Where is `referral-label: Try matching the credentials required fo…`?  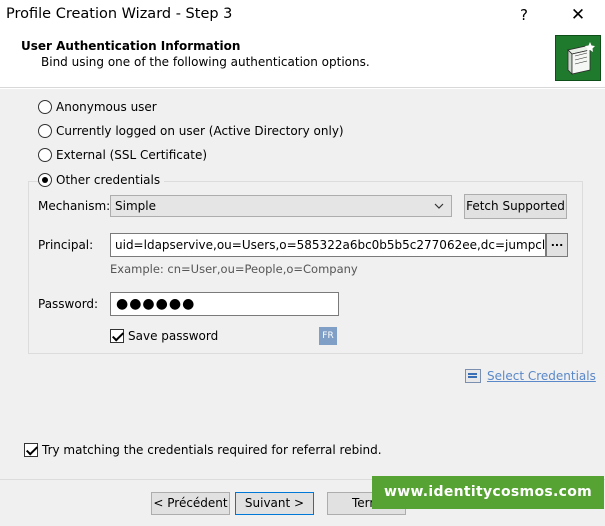
referral-label: Try matching the credentials required fo… is located at coordinates (212, 450).